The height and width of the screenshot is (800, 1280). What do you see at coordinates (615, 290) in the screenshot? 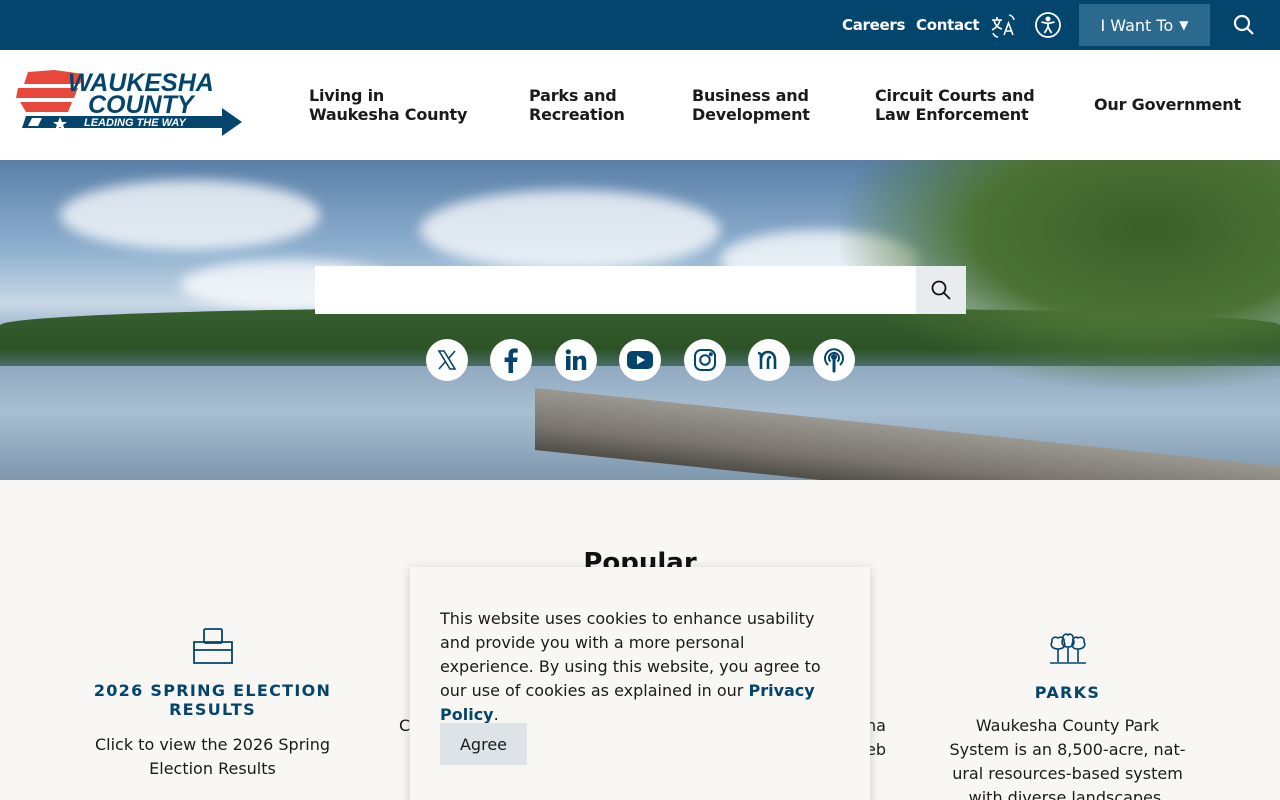
I see `site-search-input` at bounding box center [615, 290].